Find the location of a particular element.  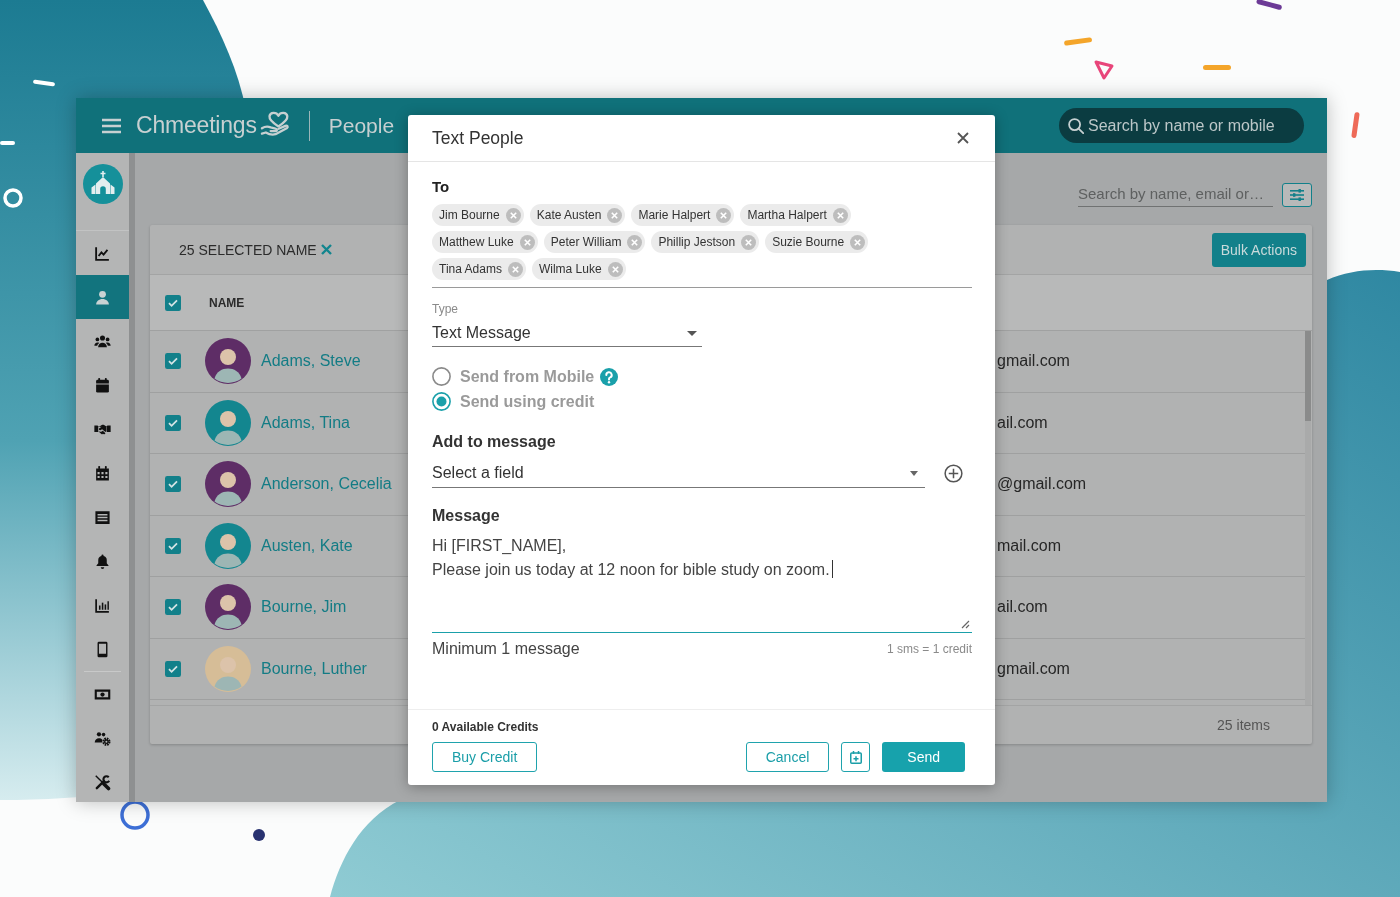

text-cursor-icon is located at coordinates (832, 569).